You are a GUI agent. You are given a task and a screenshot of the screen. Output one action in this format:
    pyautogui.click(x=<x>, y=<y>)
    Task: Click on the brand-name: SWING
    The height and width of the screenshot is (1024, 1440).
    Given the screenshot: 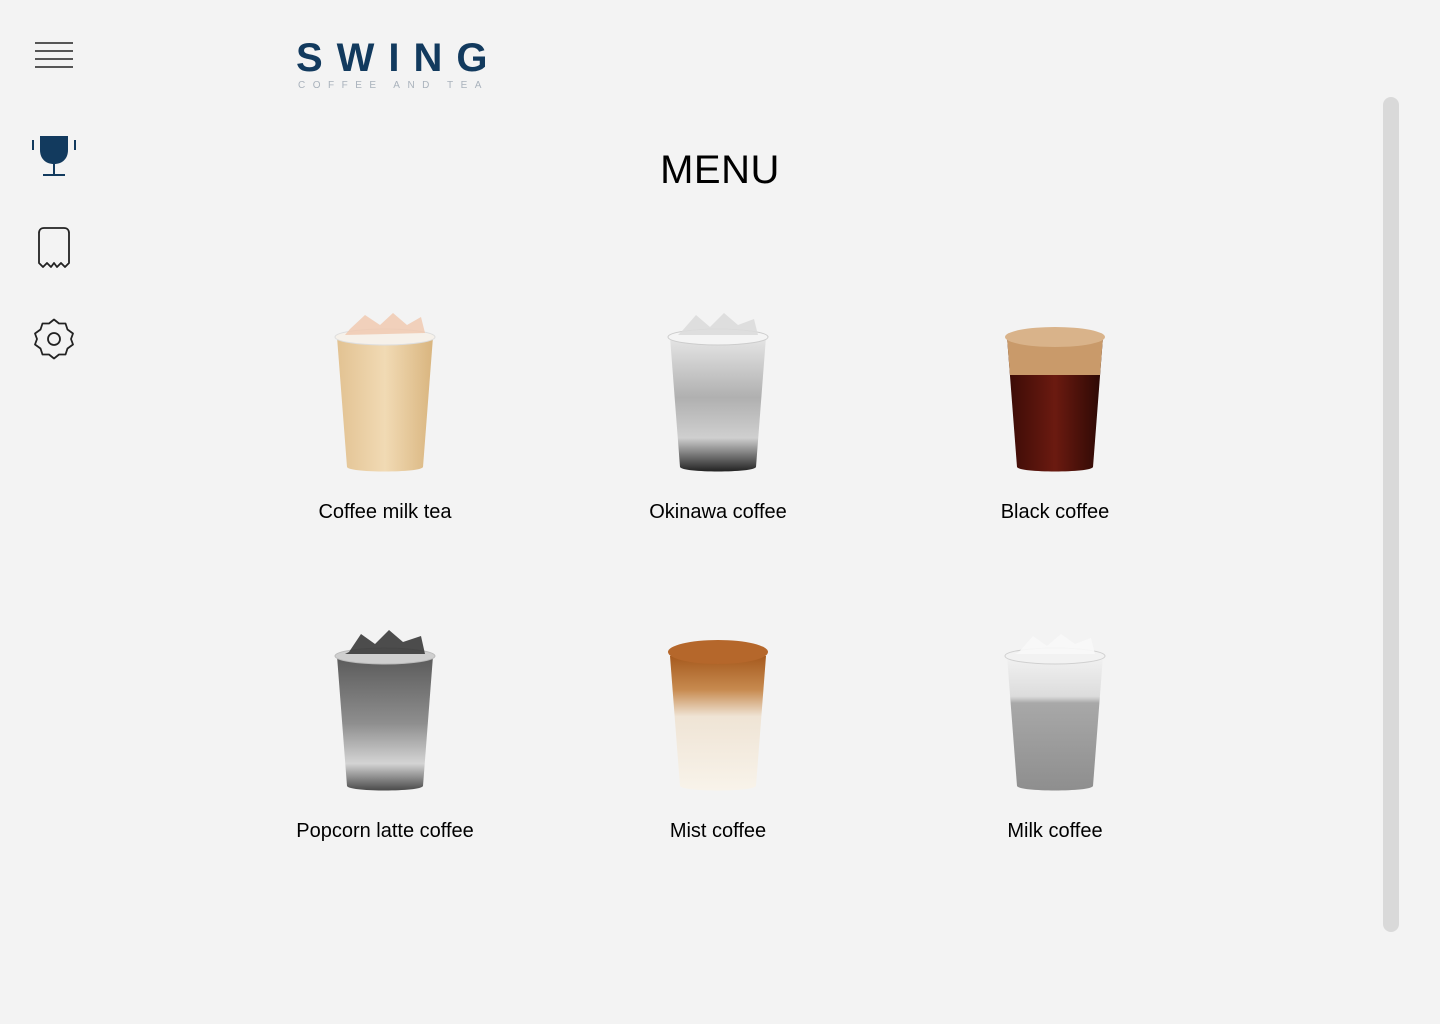 What is the action you would take?
    pyautogui.click(x=399, y=58)
    